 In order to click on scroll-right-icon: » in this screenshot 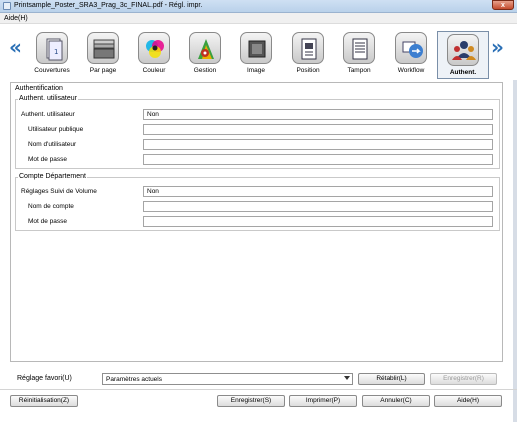, I will do `click(497, 47)`.